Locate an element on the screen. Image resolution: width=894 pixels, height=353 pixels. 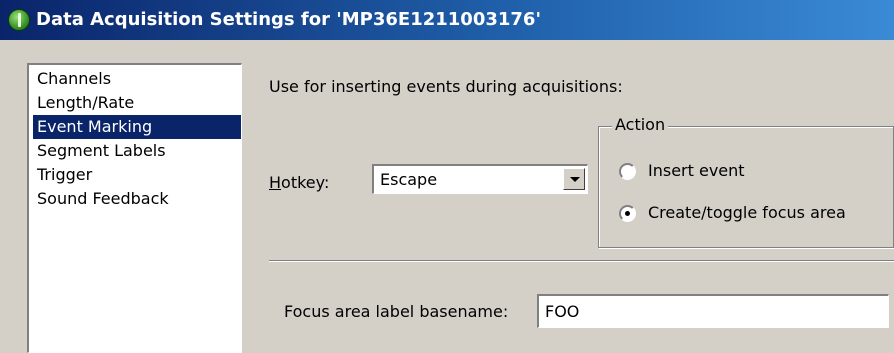
list-item-sound-feedback: Sound Feedback is located at coordinates (137, 199).